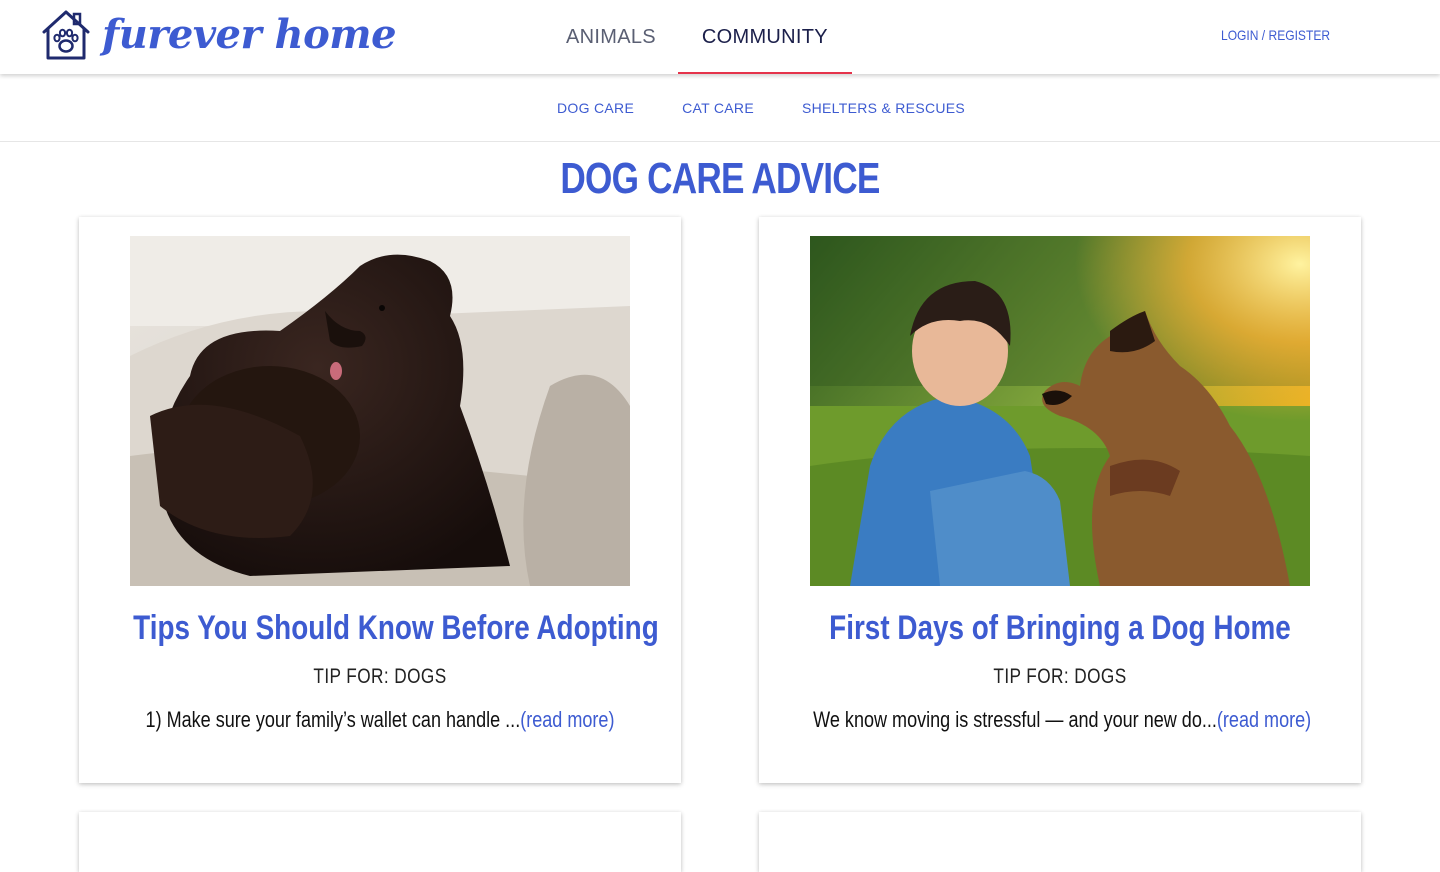  Describe the element at coordinates (380, 411) in the screenshot. I see `newfoundland-dog-photo` at that location.